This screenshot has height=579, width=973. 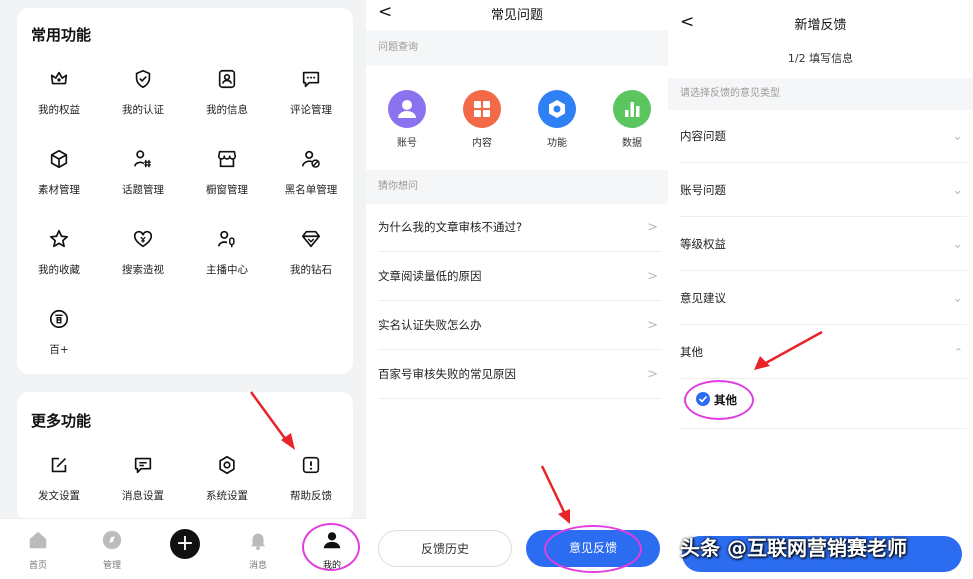 I want to click on function-item-label: 我的认证, so click(x=143, y=110).